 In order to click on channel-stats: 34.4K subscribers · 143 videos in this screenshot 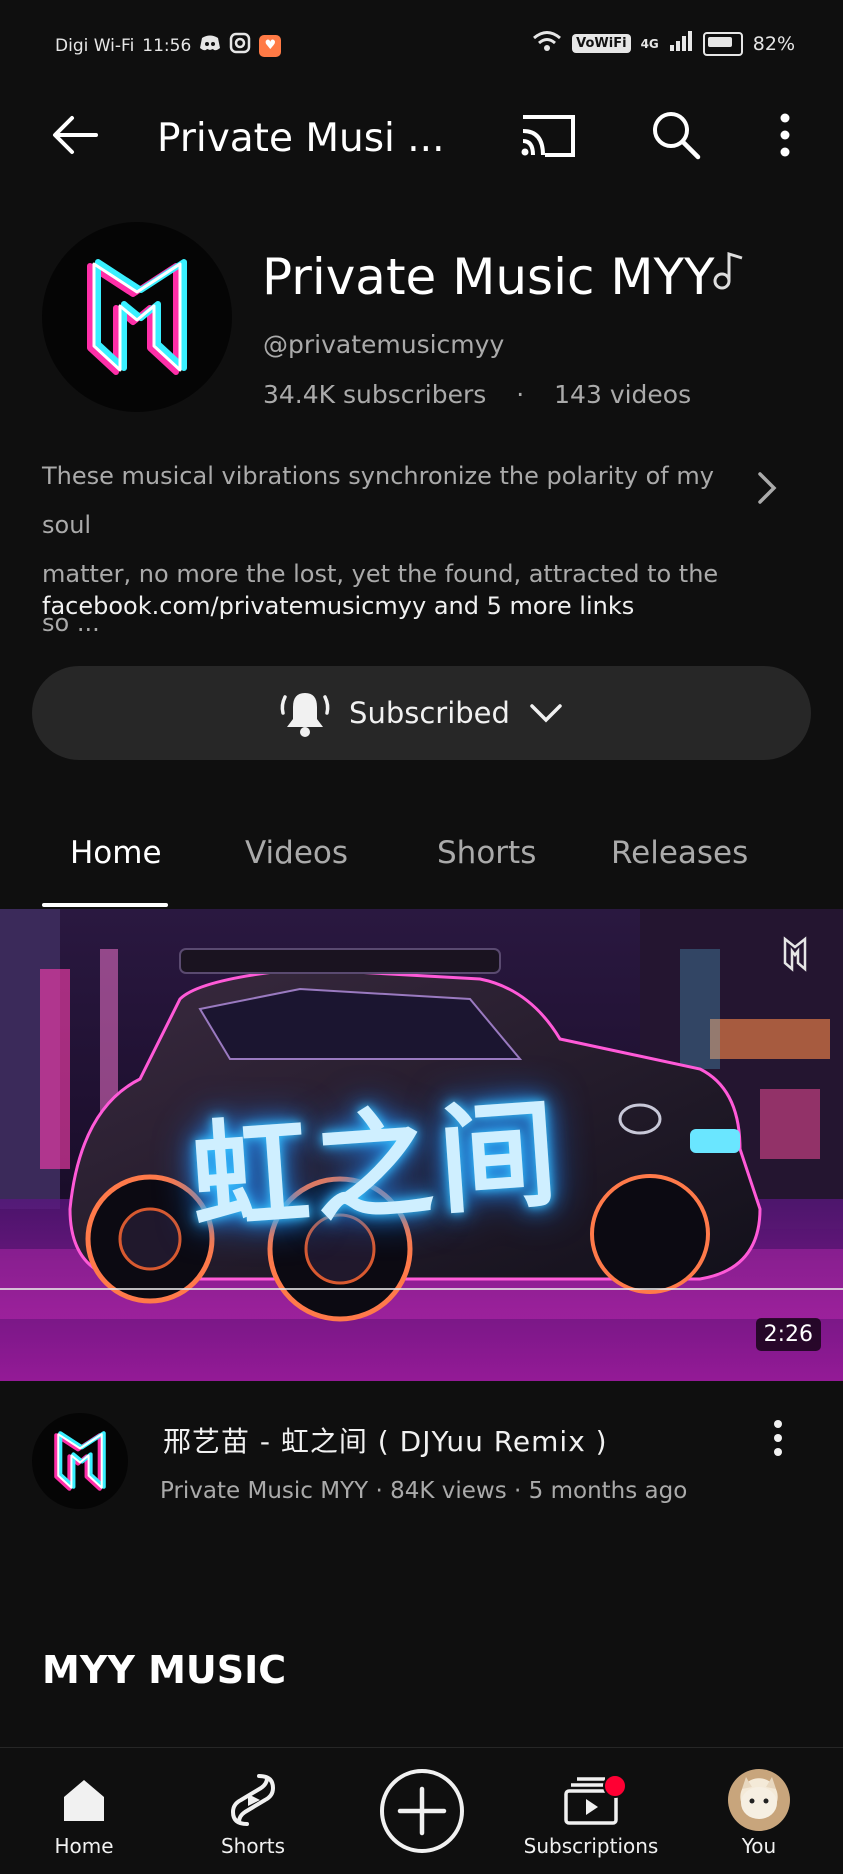, I will do `click(477, 394)`.